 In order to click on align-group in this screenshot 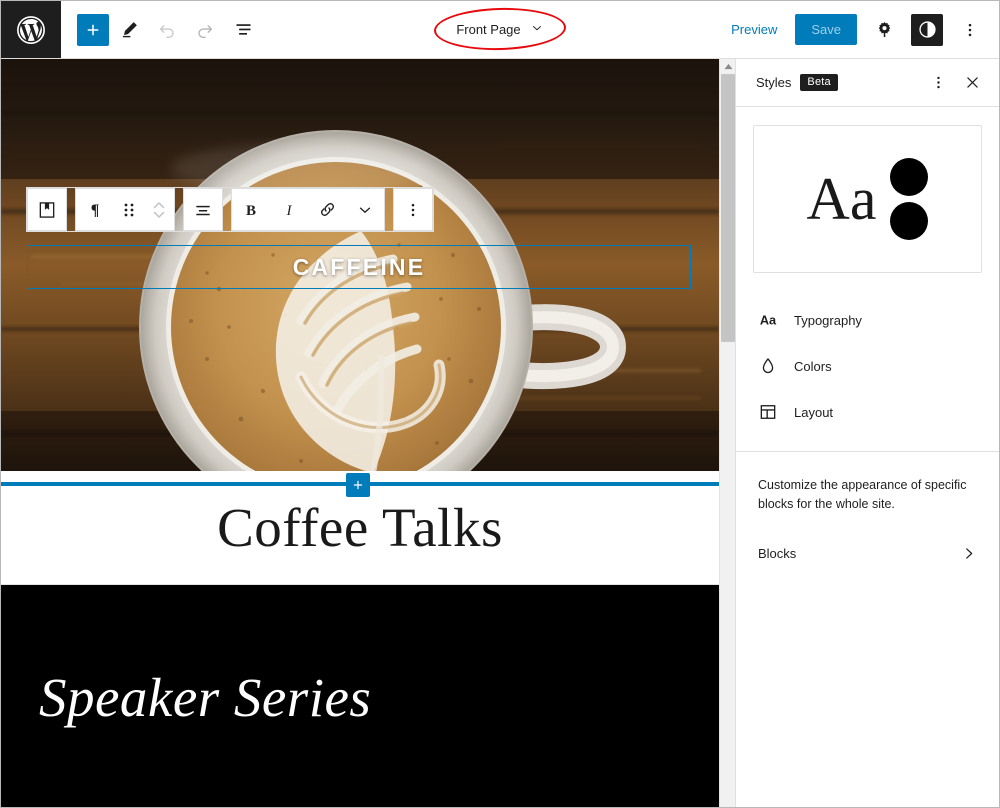, I will do `click(203, 209)`.